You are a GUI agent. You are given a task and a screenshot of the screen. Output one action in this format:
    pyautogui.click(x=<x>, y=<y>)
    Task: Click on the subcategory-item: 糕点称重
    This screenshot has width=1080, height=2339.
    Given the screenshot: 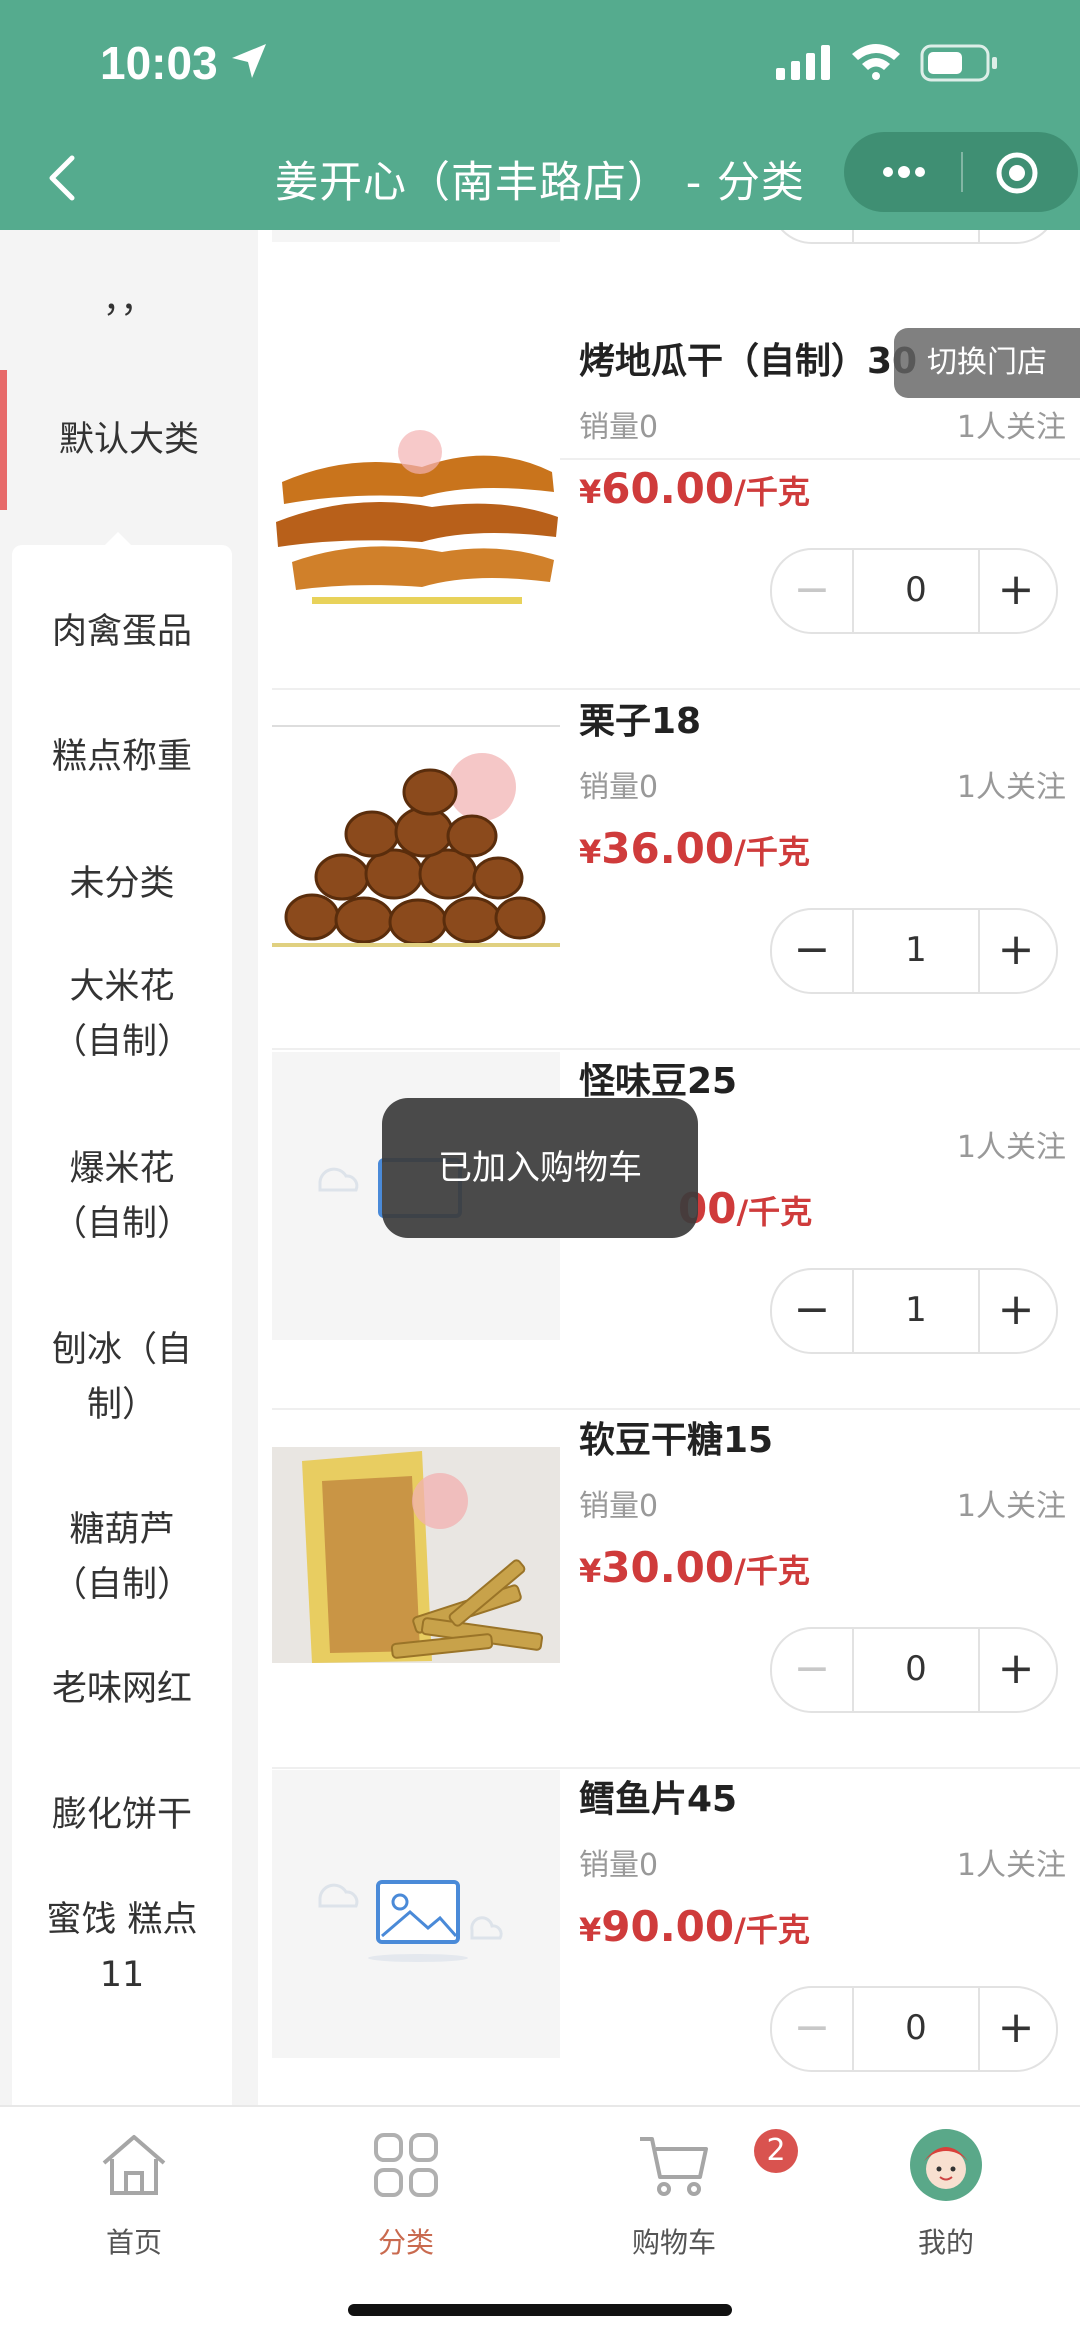 What is the action you would take?
    pyautogui.click(x=122, y=757)
    